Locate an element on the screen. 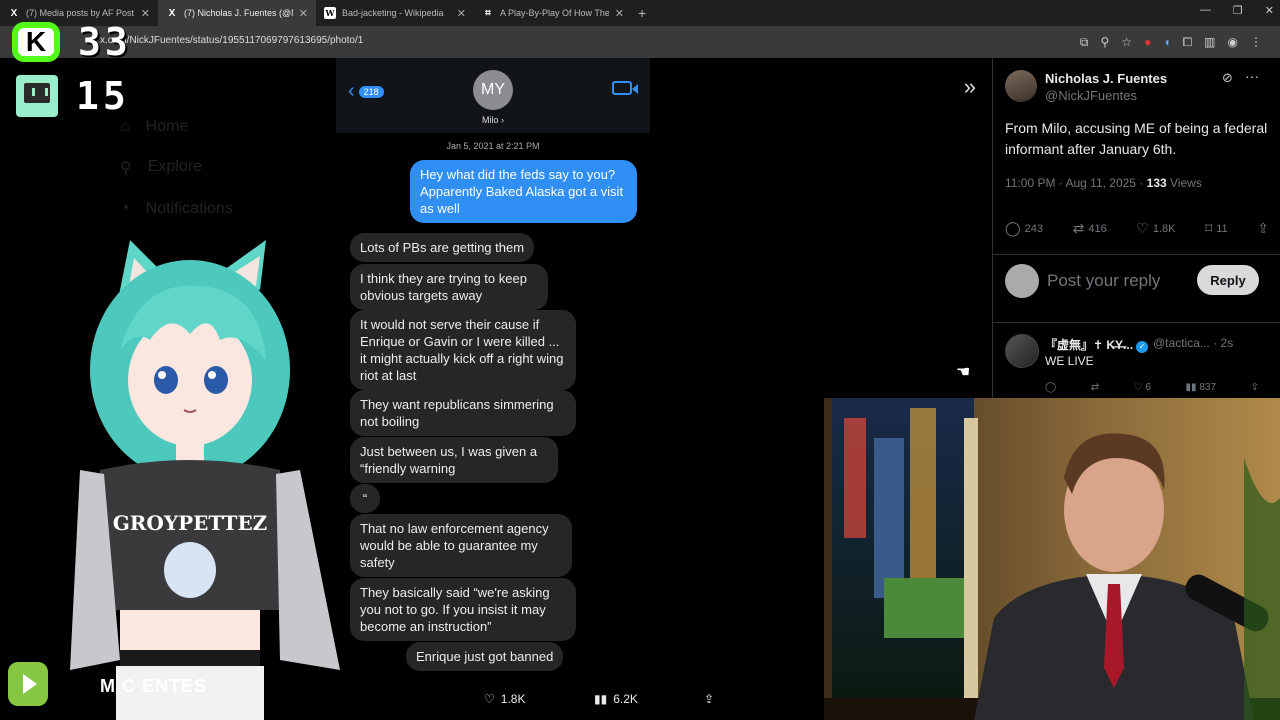 The image size is (1280, 720). vtuber-illustration: GROYPETTEZ is located at coordinates (205, 480).